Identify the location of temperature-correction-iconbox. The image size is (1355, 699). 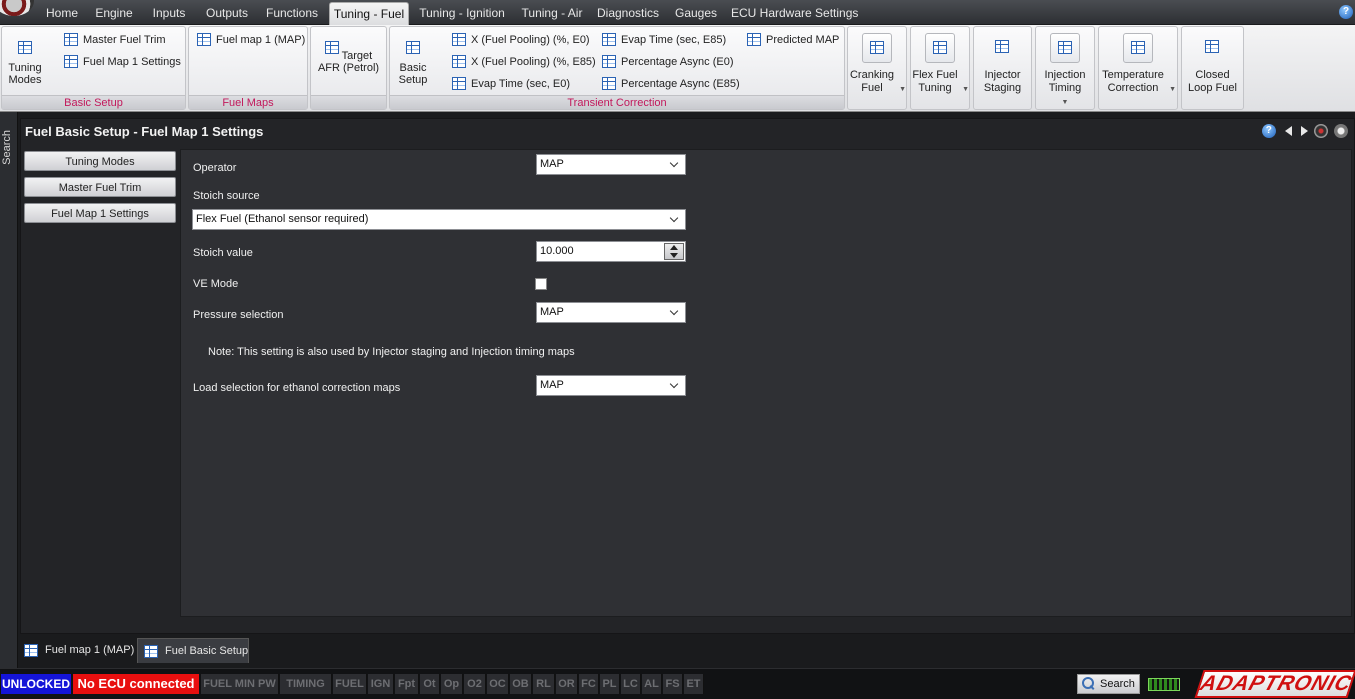
(1138, 48).